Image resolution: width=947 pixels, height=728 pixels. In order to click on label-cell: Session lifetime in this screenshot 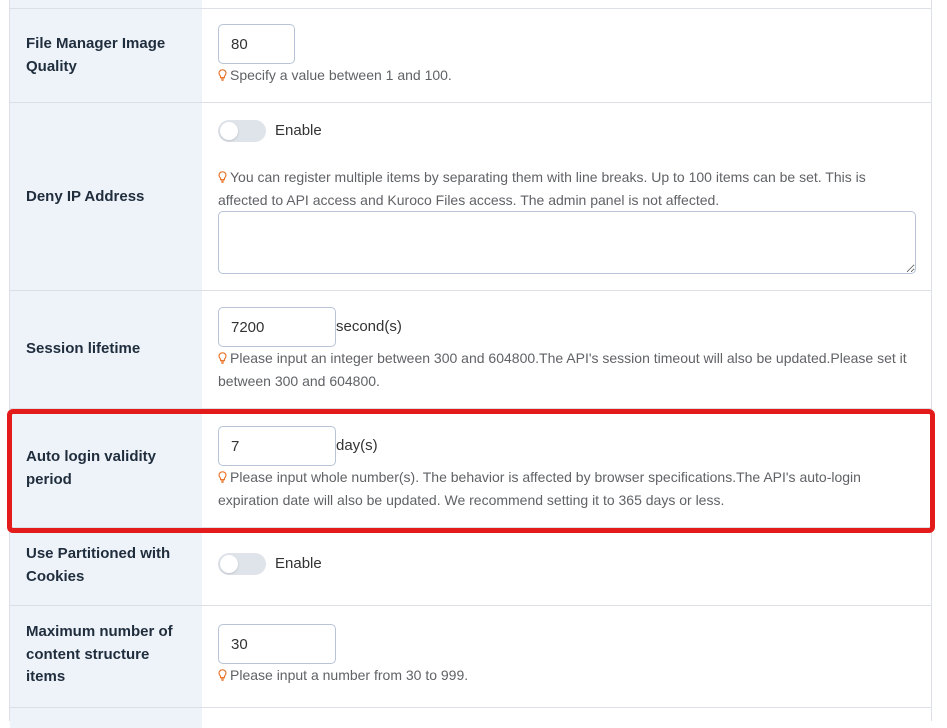, I will do `click(106, 349)`.